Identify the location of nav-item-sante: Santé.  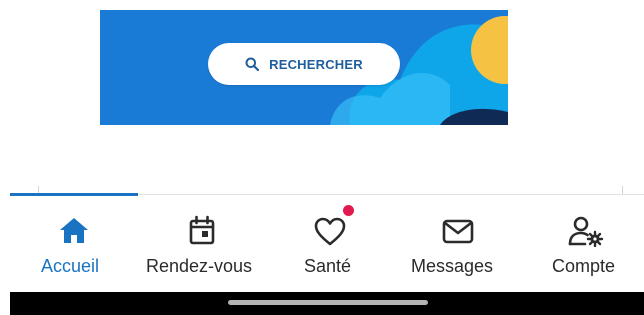
(333, 243).